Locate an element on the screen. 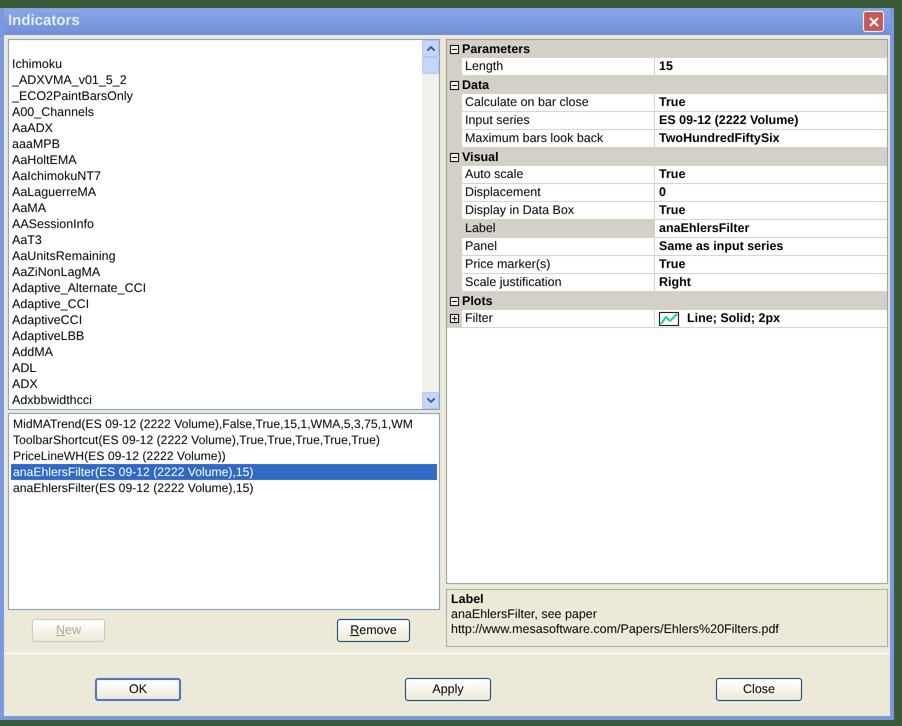 Image resolution: width=902 pixels, height=726 pixels. list-item: _ECO2PaintBarsOnly is located at coordinates (217, 96).